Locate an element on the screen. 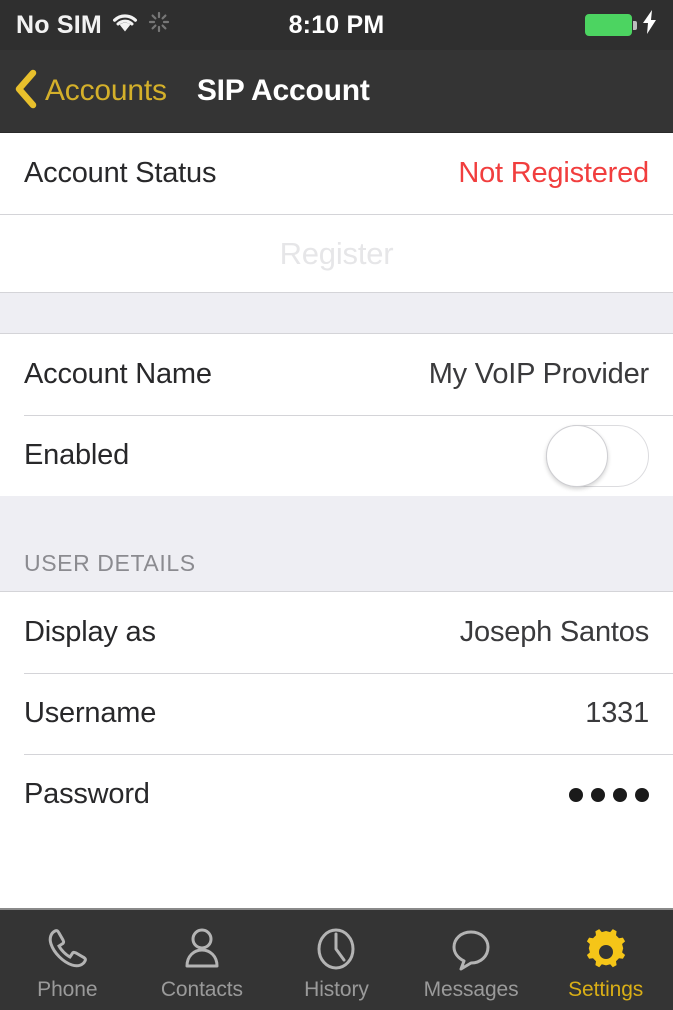 This screenshot has height=1010, width=673. tab-messages: Messages is located at coordinates (471, 960).